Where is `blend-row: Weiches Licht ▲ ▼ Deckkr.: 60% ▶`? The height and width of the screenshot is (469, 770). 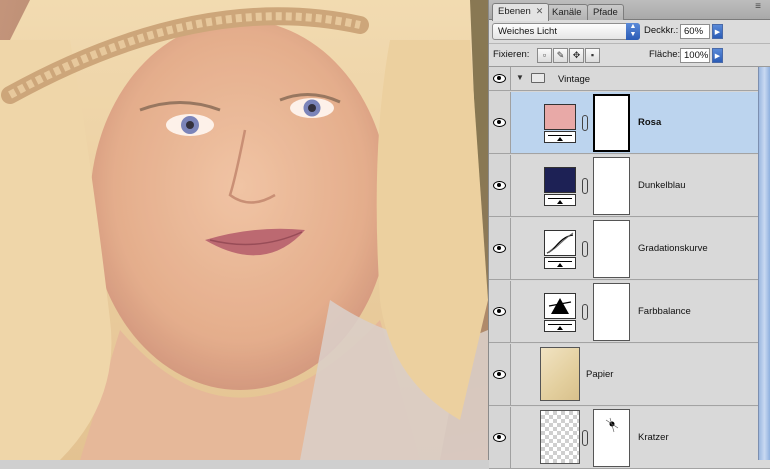
blend-row: Weiches Licht ▲ ▼ Deckkr.: 60% ▶ is located at coordinates (629, 32).